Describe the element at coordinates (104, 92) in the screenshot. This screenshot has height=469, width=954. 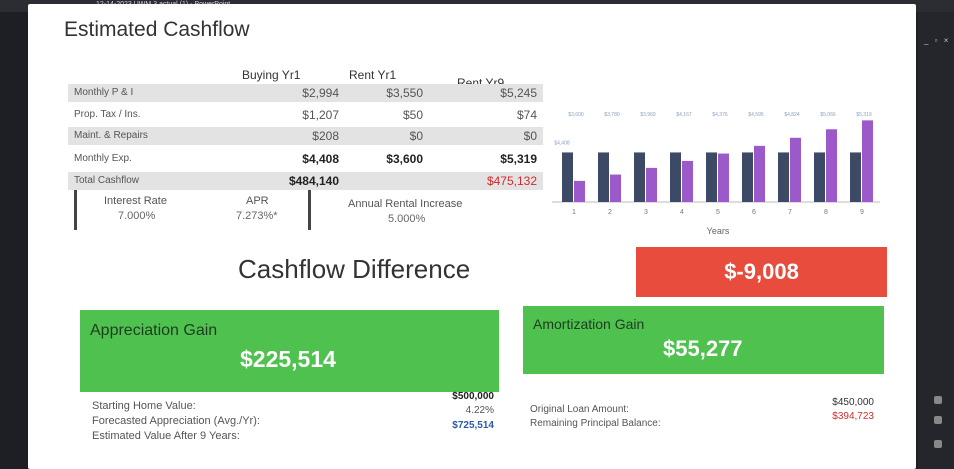
I see `row-label: Monthly P & I` at that location.